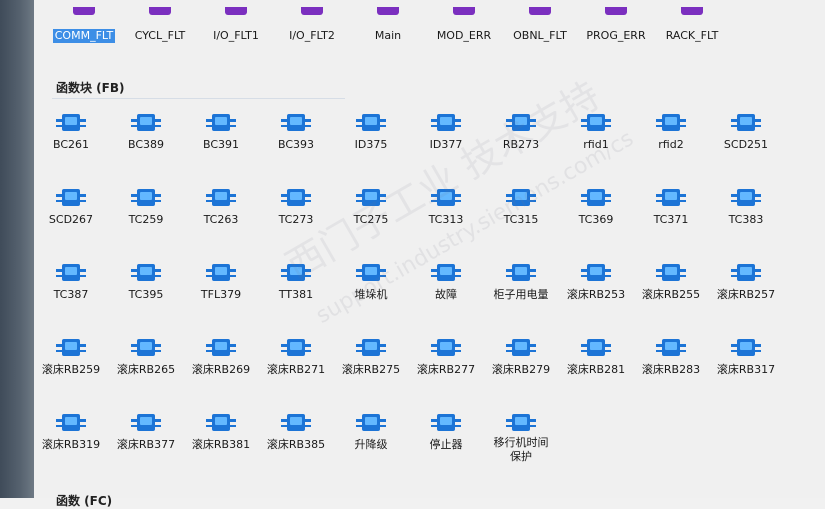  Describe the element at coordinates (71, 131) in the screenshot. I see `fb-block-item: BC261` at that location.